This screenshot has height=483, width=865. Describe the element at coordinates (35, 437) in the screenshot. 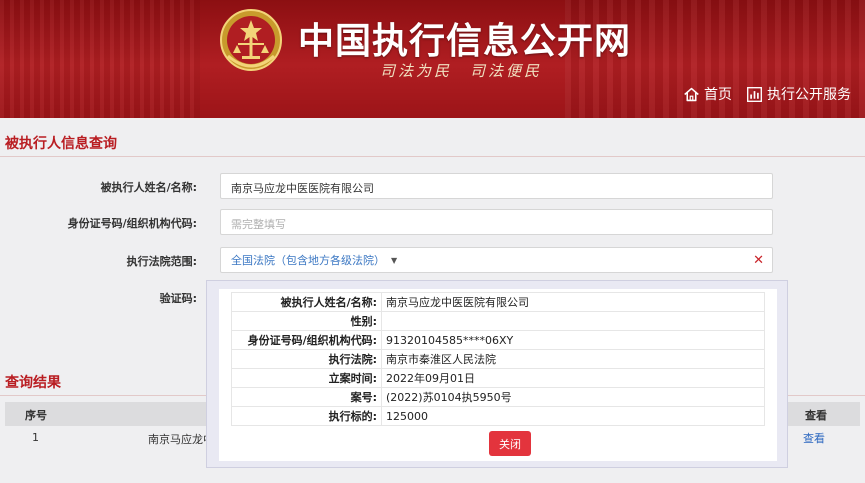

I see `row-index: 1` at that location.